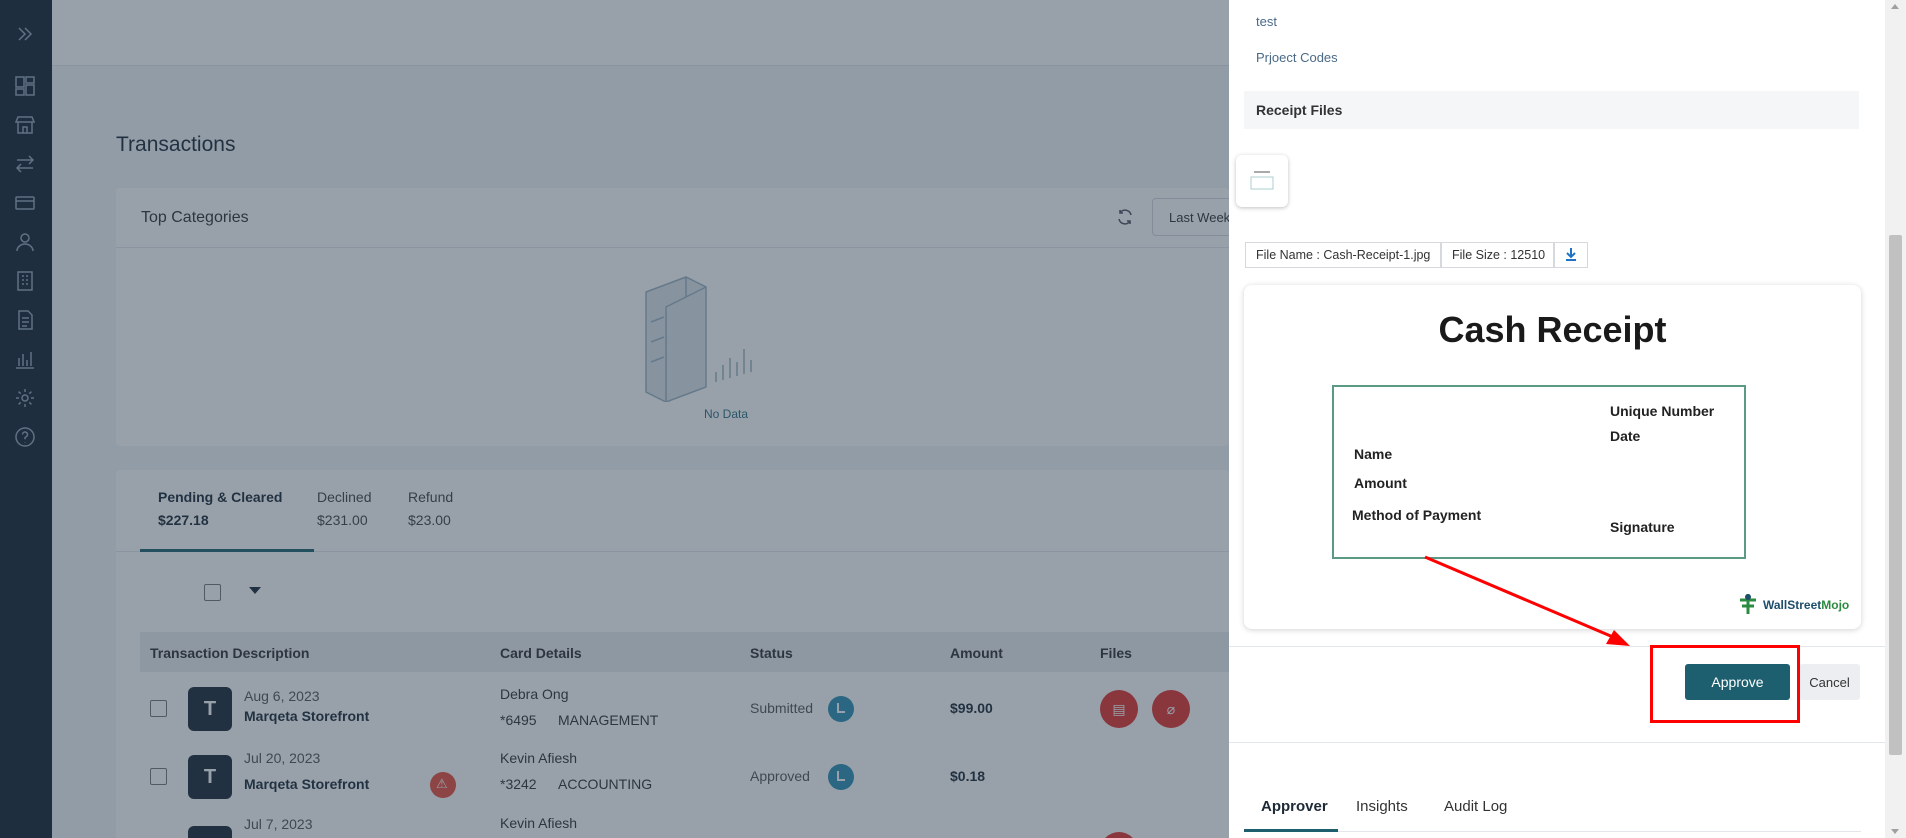 The height and width of the screenshot is (838, 1906). I want to click on receipt-thumbnail, so click(1262, 181).